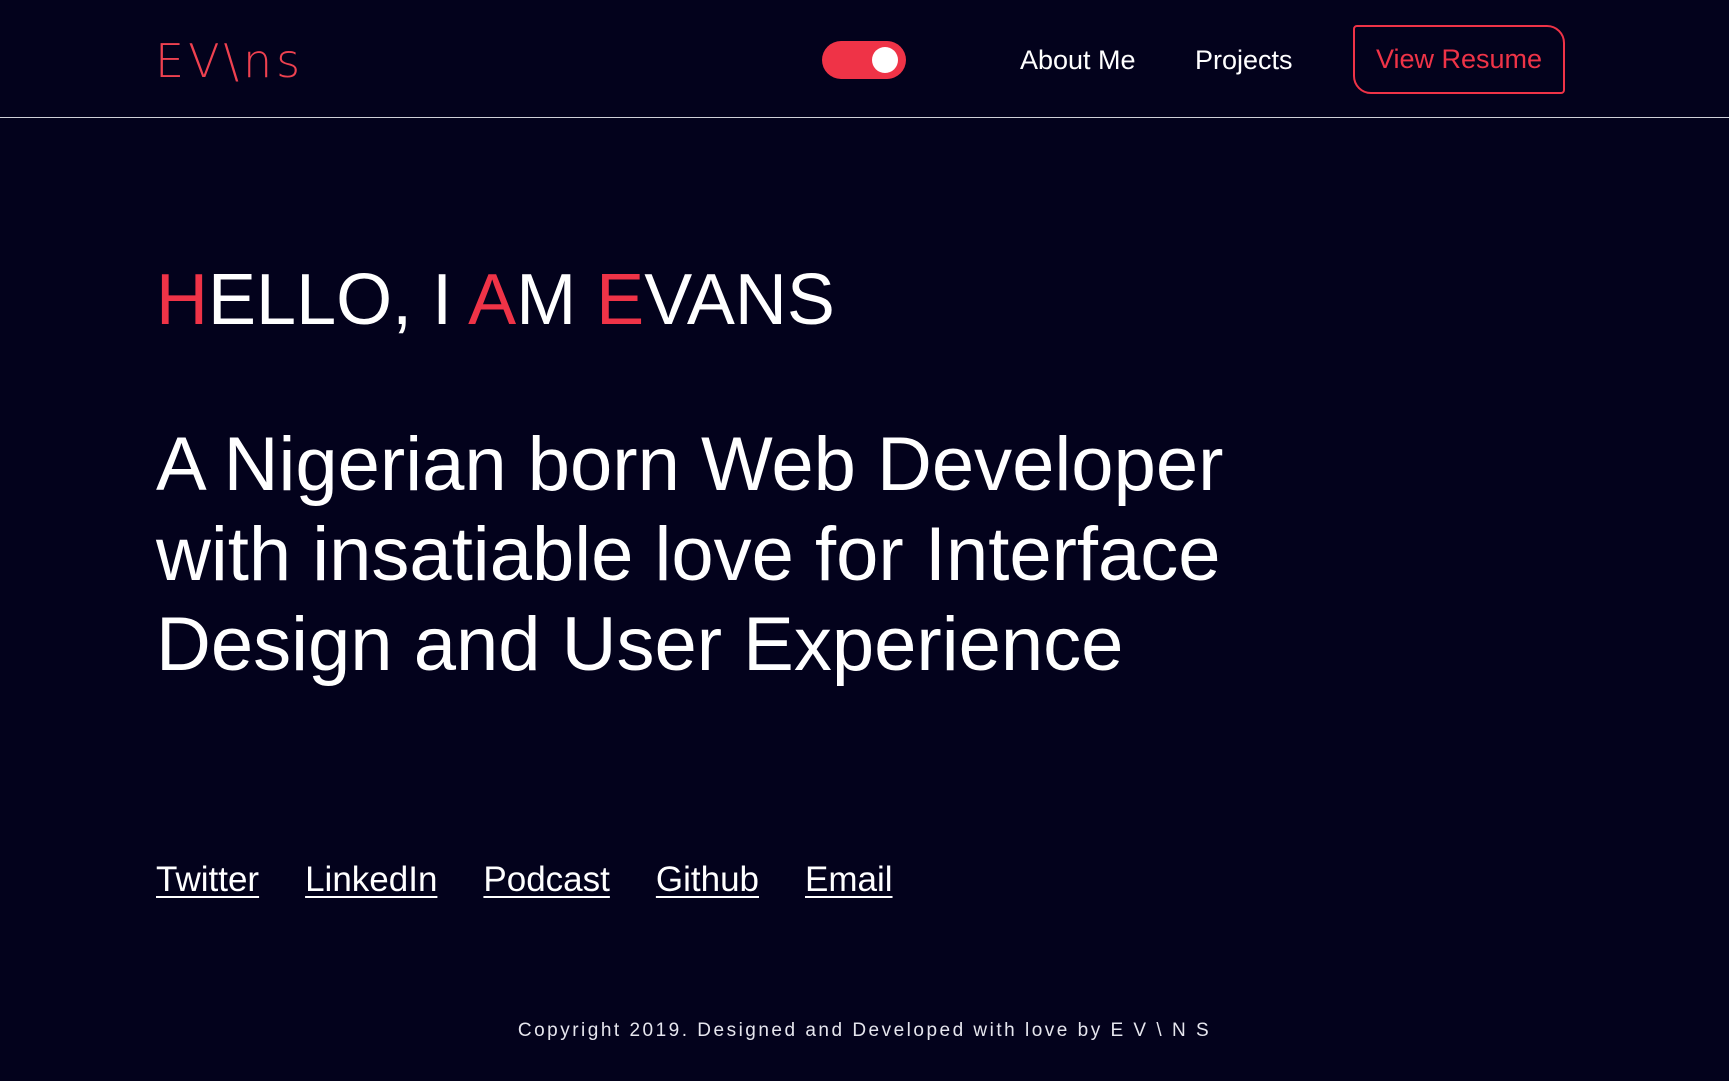 This screenshot has width=1729, height=1081. What do you see at coordinates (207, 880) in the screenshot?
I see `twitter-link: Twitter` at bounding box center [207, 880].